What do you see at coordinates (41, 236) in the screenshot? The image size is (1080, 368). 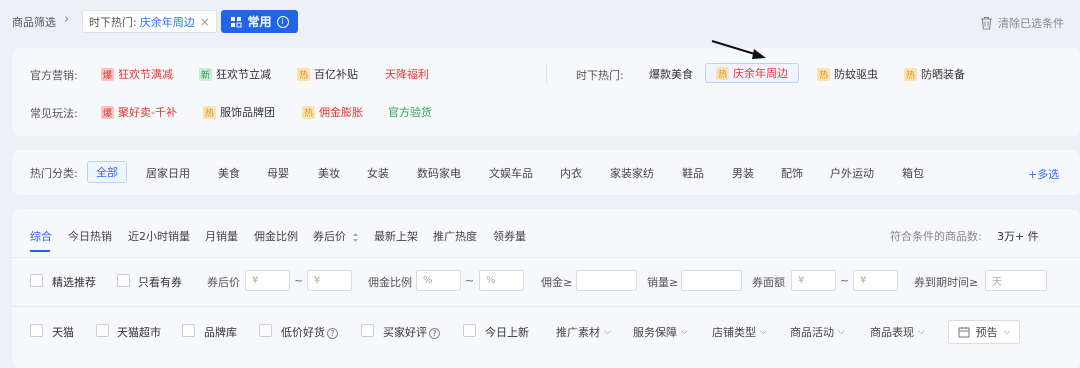 I see `sort-tab-active: 综合` at bounding box center [41, 236].